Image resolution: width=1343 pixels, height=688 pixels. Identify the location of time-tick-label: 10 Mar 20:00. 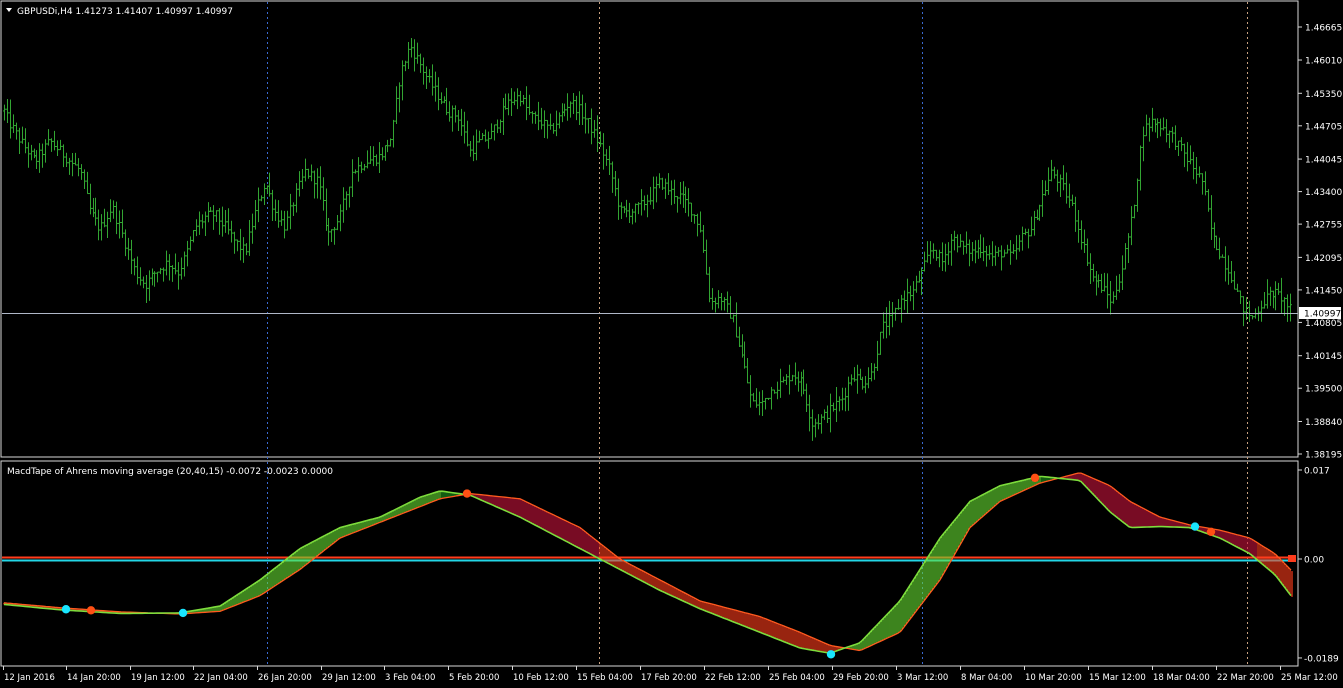
(1053, 678).